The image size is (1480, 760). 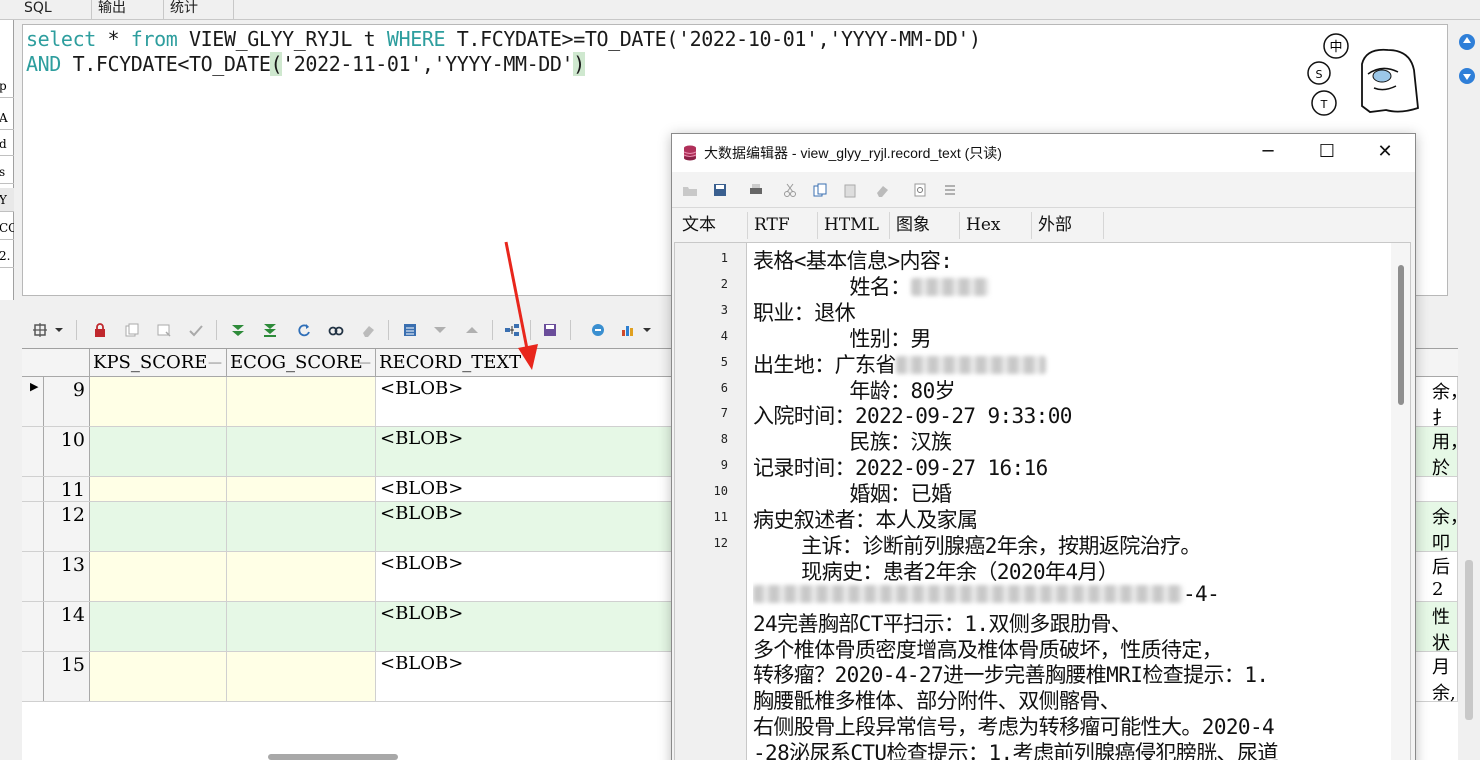 I want to click on grid-vertical-scroll-thumb, so click(x=1469, y=640).